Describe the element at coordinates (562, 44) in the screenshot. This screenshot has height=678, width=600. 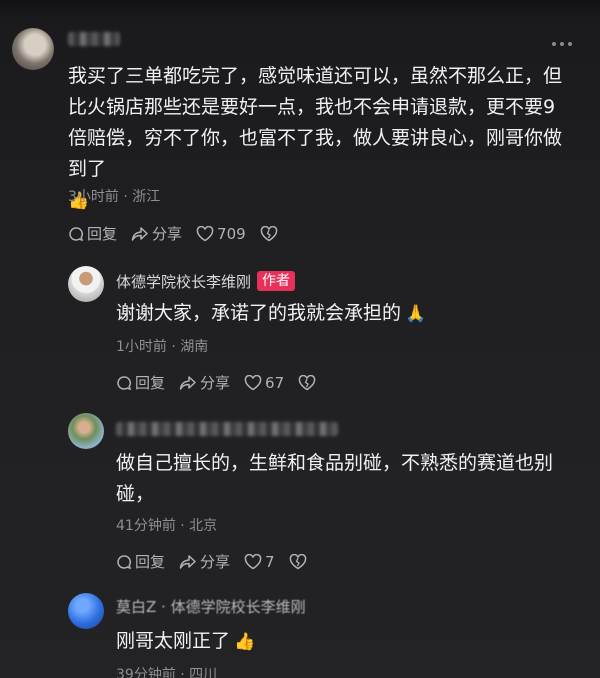
I see `more-icon` at that location.